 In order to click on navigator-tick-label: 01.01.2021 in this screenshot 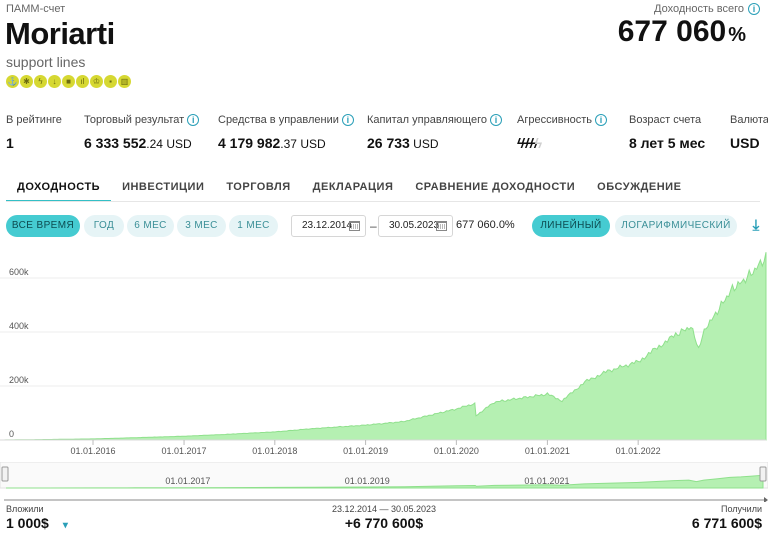, I will do `click(546, 481)`.